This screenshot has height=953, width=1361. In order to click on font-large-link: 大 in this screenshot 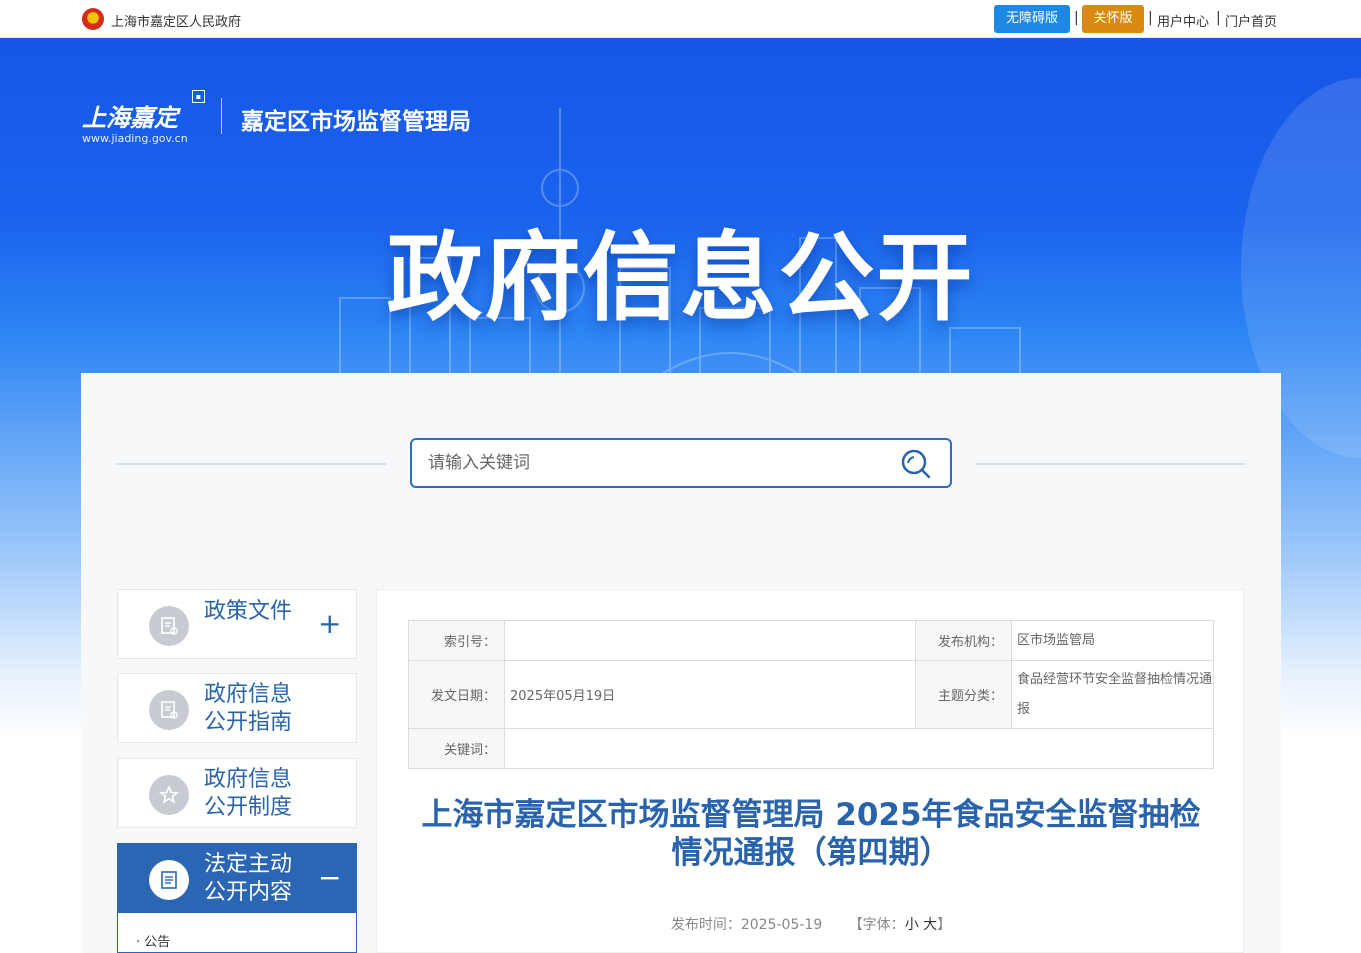, I will do `click(930, 925)`.